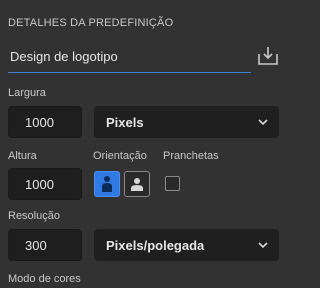 The image size is (320, 288). I want to click on artboards-checkbox, so click(172, 183).